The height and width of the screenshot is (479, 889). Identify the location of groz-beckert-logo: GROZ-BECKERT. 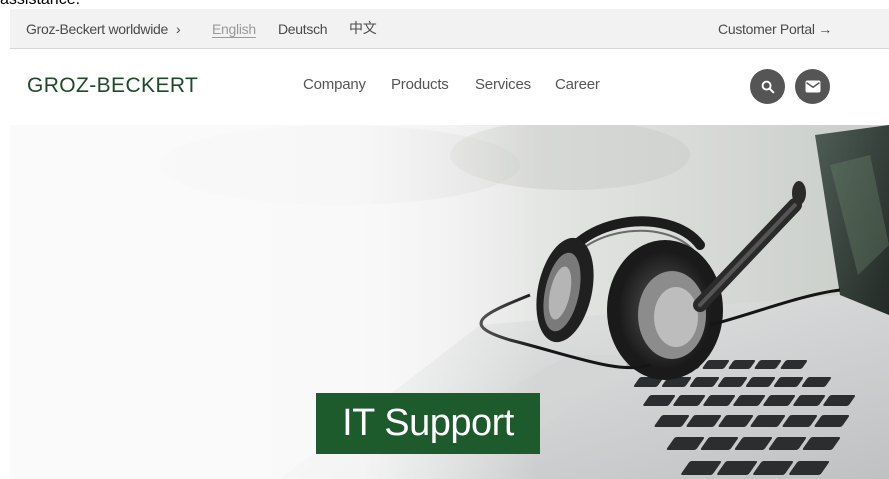
(112, 86).